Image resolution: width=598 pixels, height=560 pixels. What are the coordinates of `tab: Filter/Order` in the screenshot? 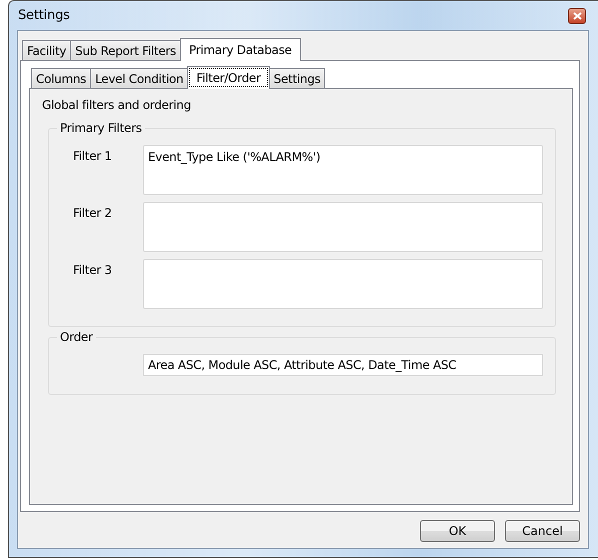 It's located at (228, 77).